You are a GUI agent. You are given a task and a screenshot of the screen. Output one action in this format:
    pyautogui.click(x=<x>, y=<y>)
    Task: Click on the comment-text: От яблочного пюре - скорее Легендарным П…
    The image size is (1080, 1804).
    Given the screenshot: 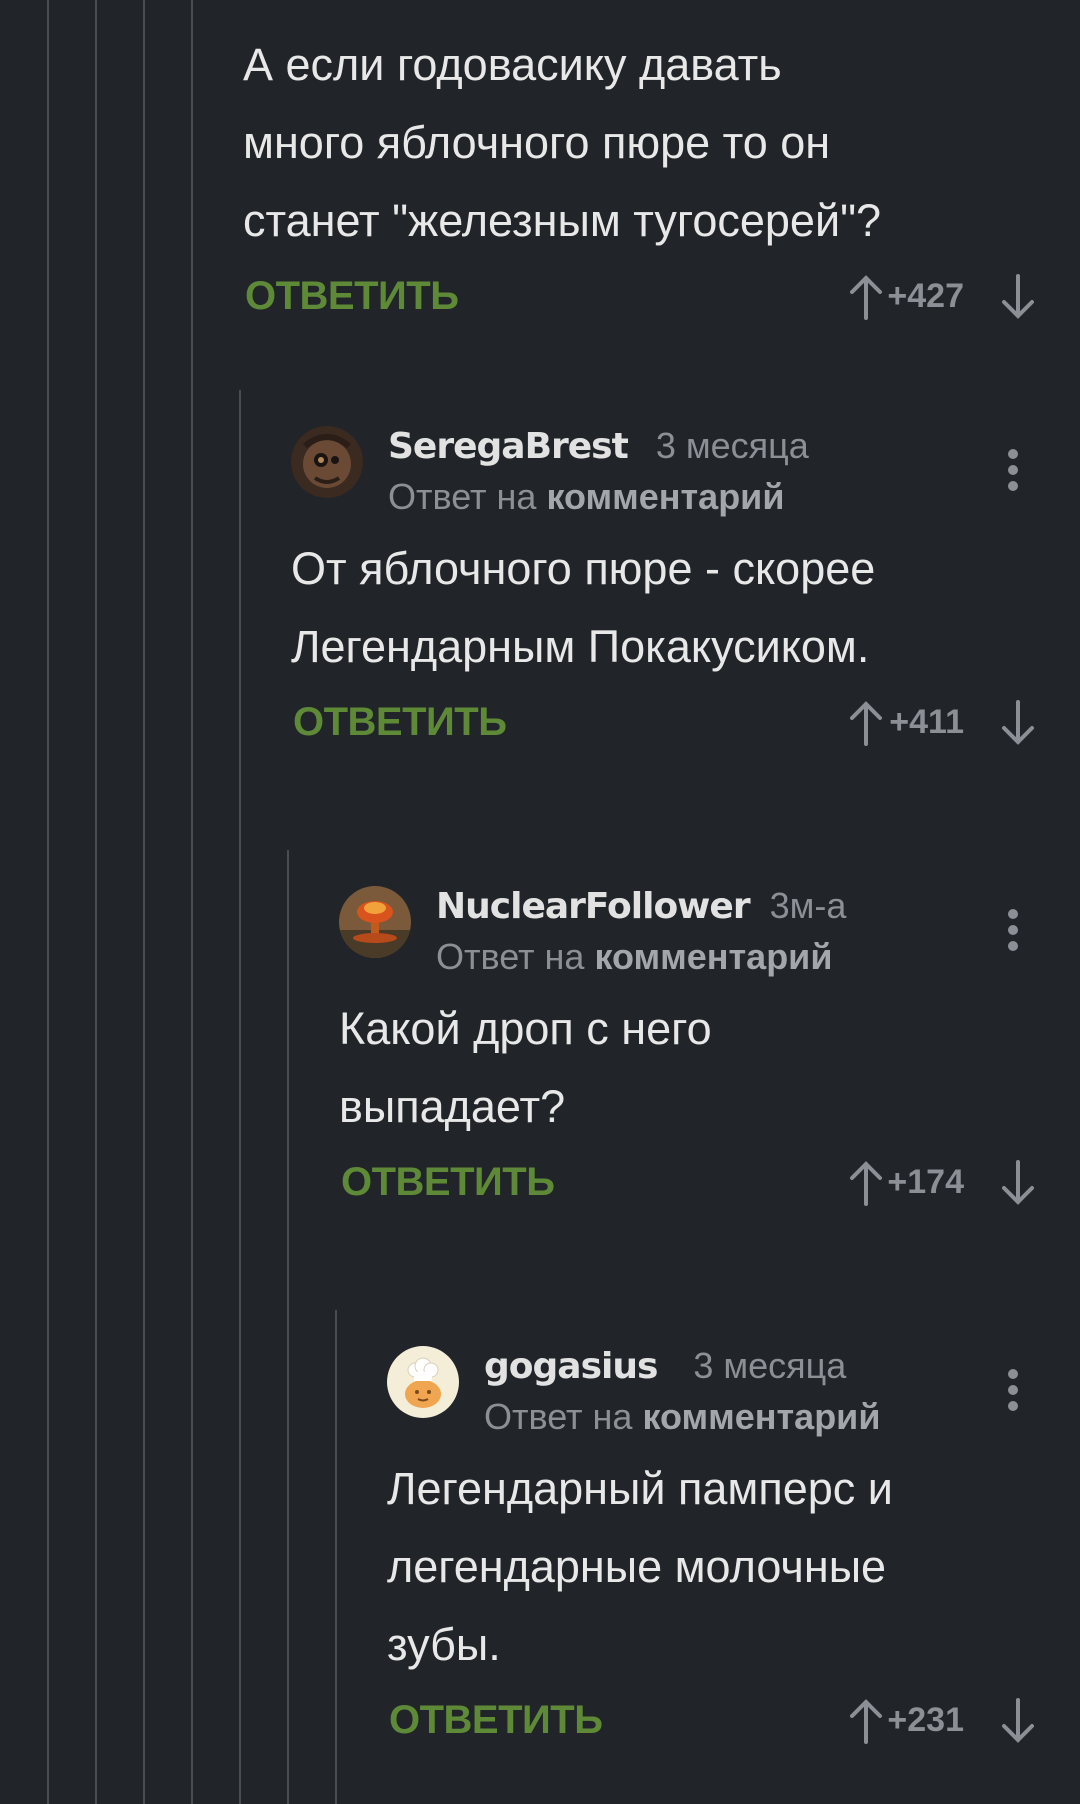 What is the action you would take?
    pyautogui.click(x=583, y=607)
    